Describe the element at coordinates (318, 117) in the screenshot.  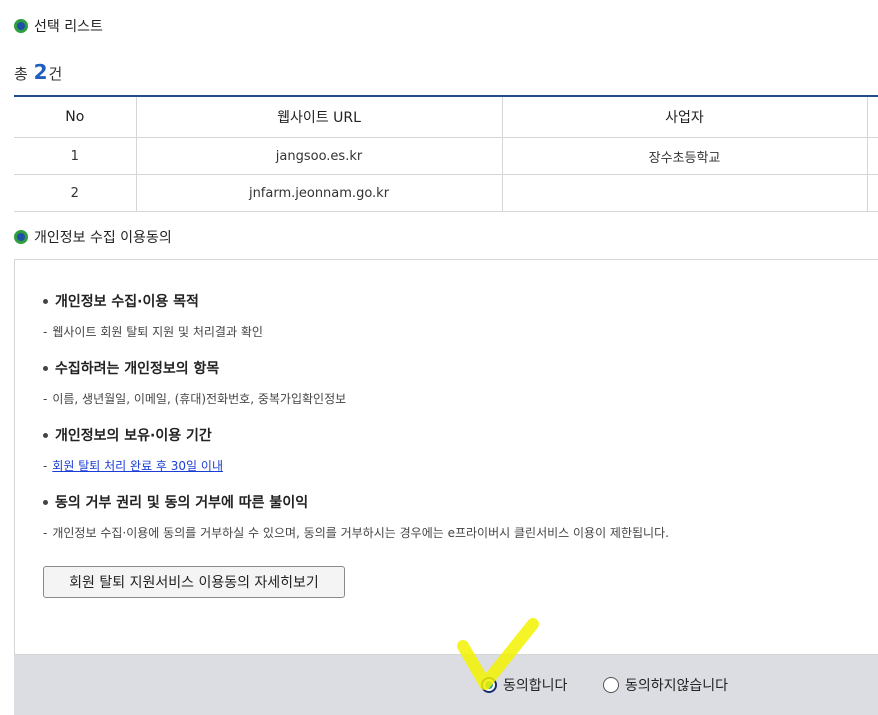
I see `col-header-url: 웹사이트 URL` at that location.